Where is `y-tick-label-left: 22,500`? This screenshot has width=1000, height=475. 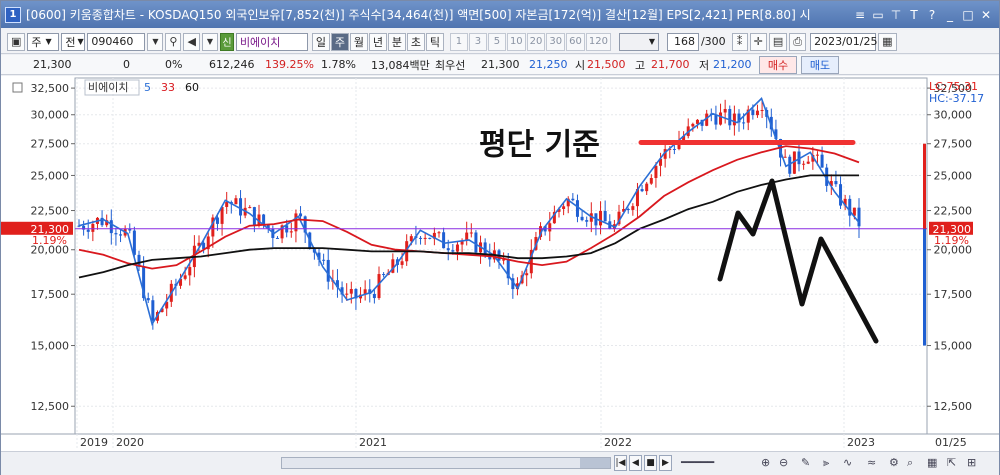
y-tick-label-left: 22,500 is located at coordinates (50, 211).